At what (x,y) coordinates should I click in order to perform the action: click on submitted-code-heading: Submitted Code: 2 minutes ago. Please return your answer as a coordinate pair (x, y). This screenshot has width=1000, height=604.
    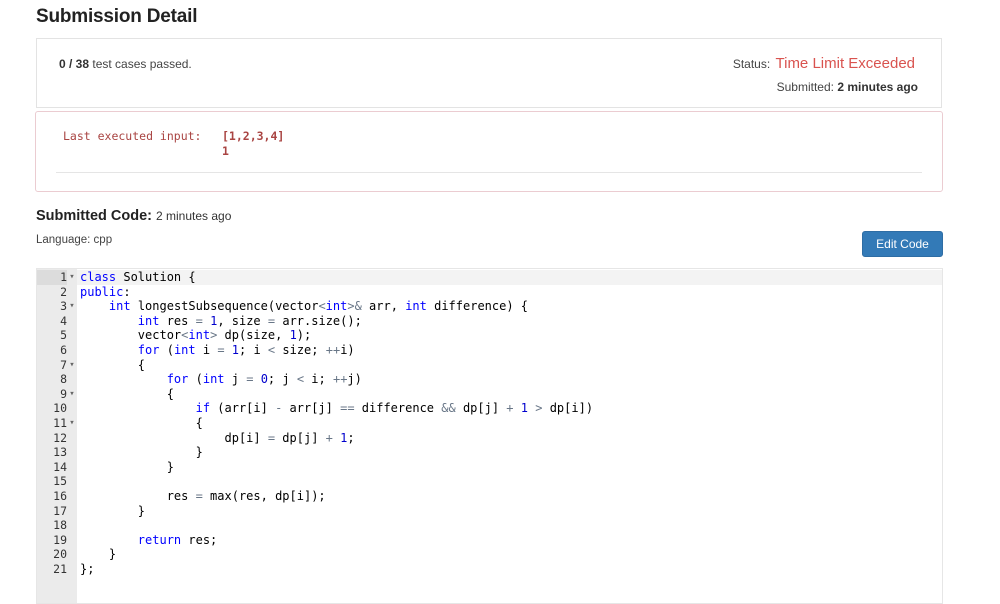
    Looking at the image, I should click on (133, 216).